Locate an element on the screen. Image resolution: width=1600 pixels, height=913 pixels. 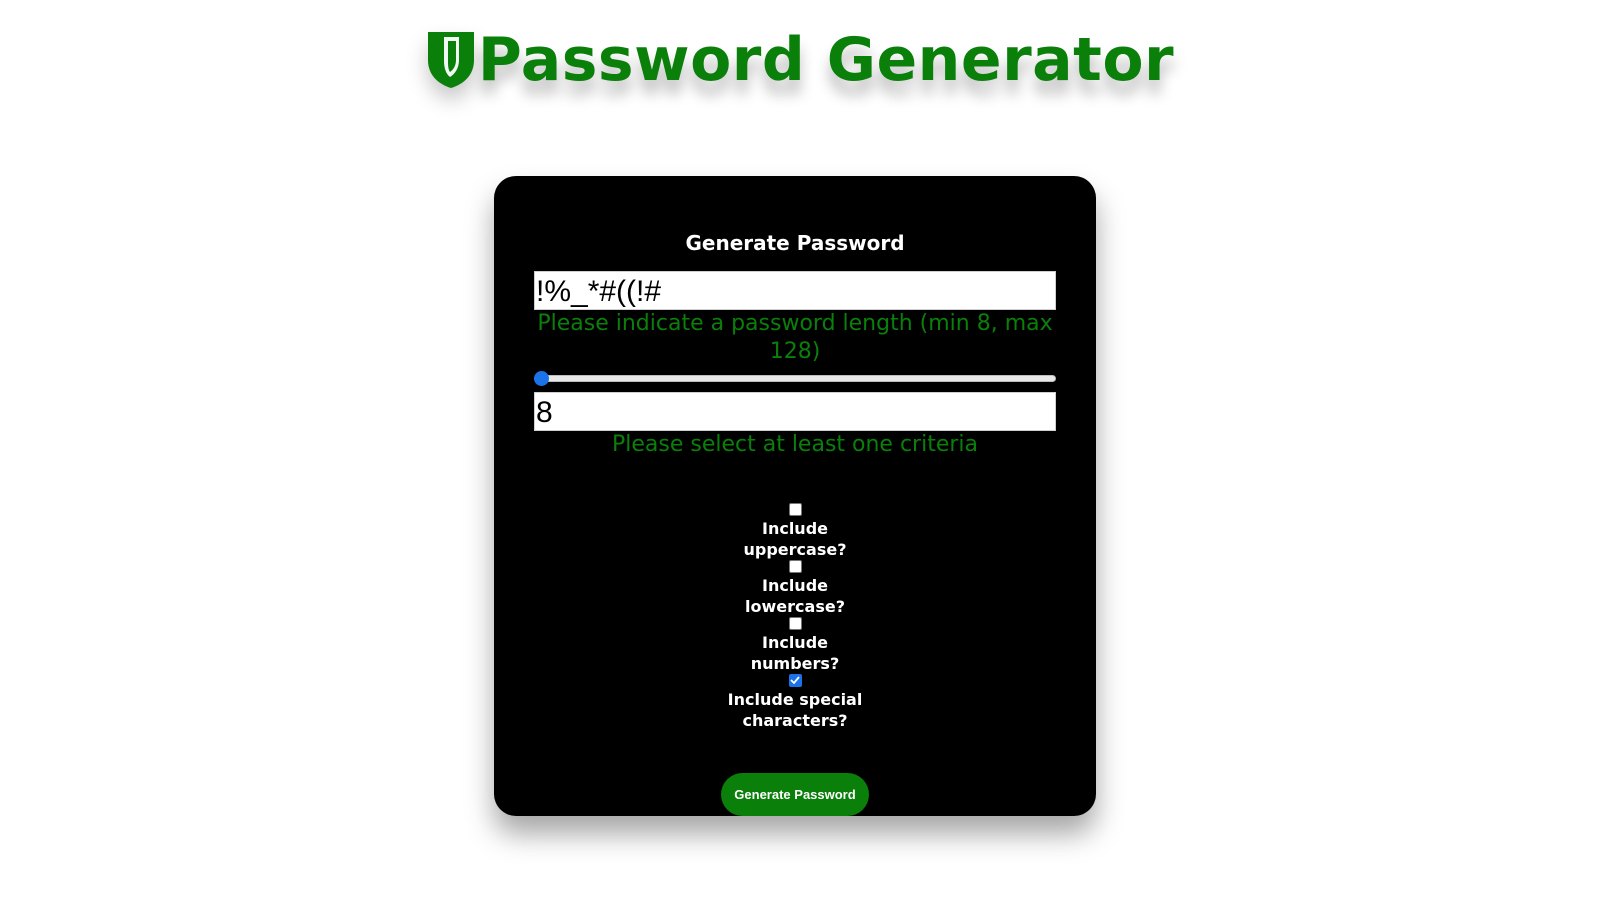
special-label: Include special characters? is located at coordinates (795, 709).